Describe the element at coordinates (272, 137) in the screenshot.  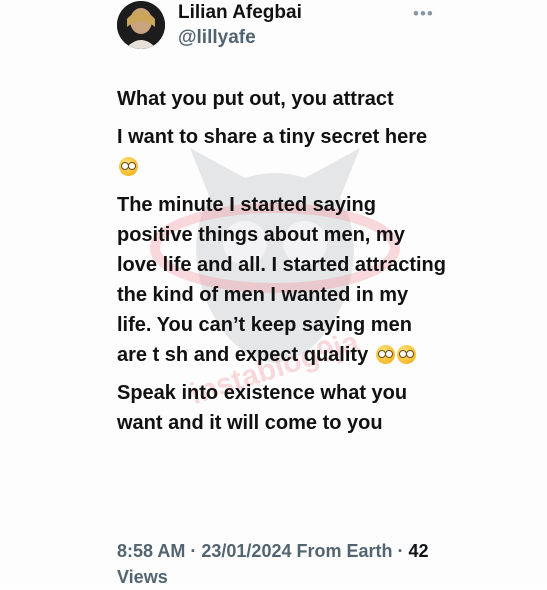
I see `tweet-paragraph-2-text: I want to share a tiny secret here` at that location.